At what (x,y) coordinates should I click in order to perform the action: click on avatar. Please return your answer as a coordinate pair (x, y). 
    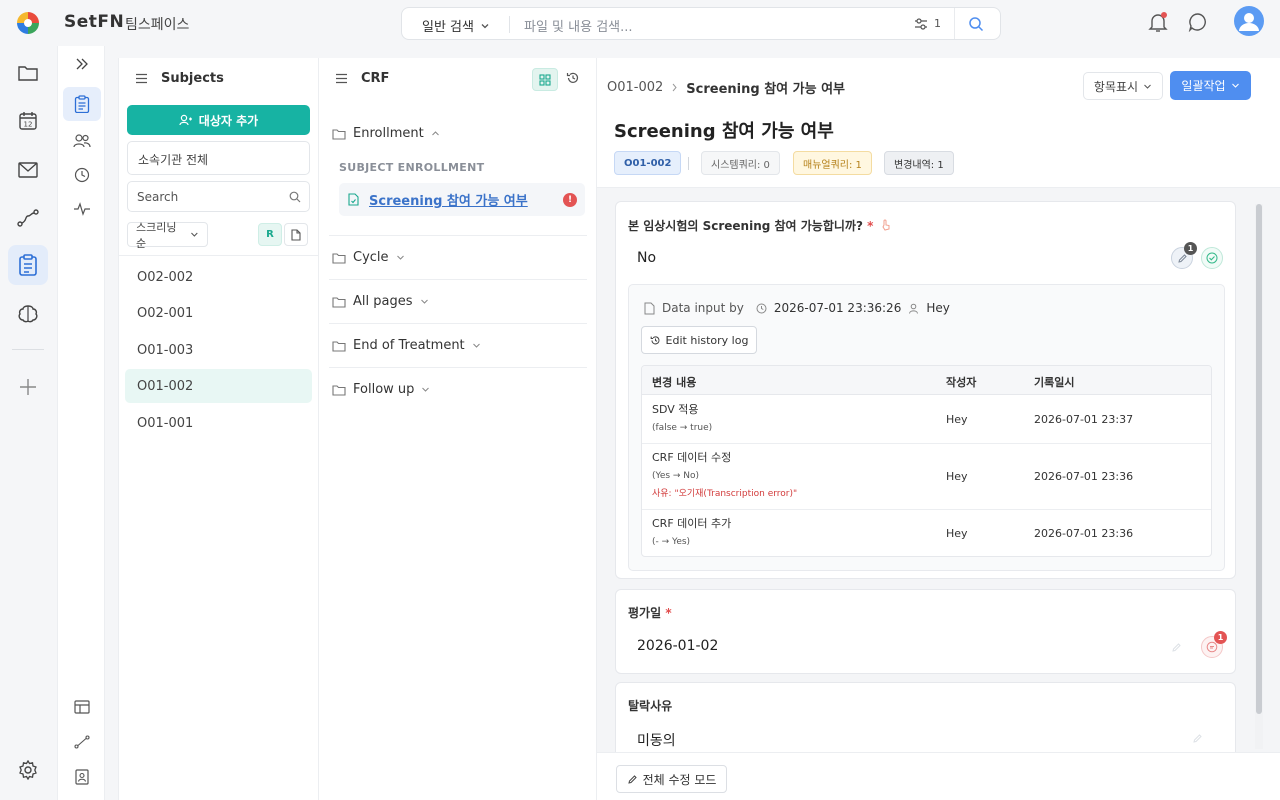
    Looking at the image, I should click on (1249, 21).